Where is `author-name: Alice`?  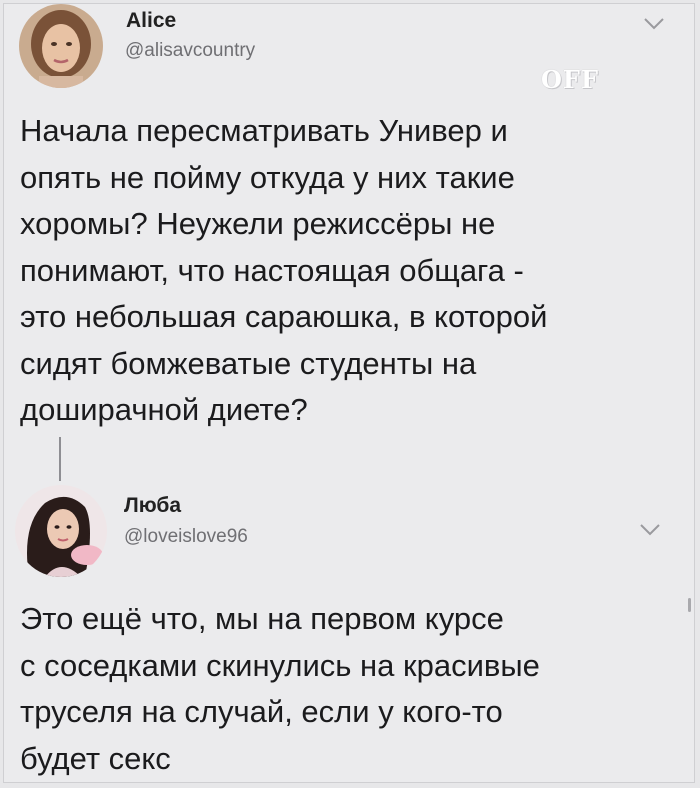
author-name: Alice is located at coordinates (151, 21).